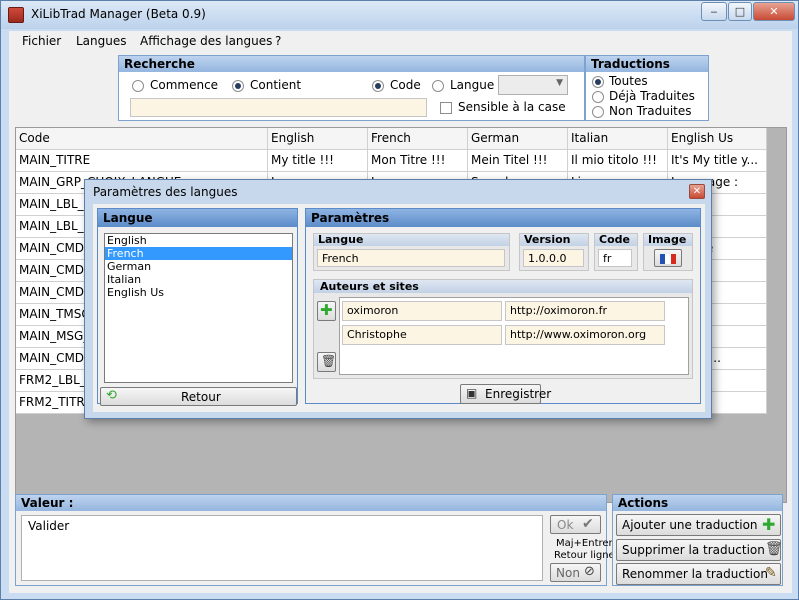 Image resolution: width=799 pixels, height=600 pixels. What do you see at coordinates (585, 311) in the screenshot?
I see `author-site: http://oximoron.fr` at bounding box center [585, 311].